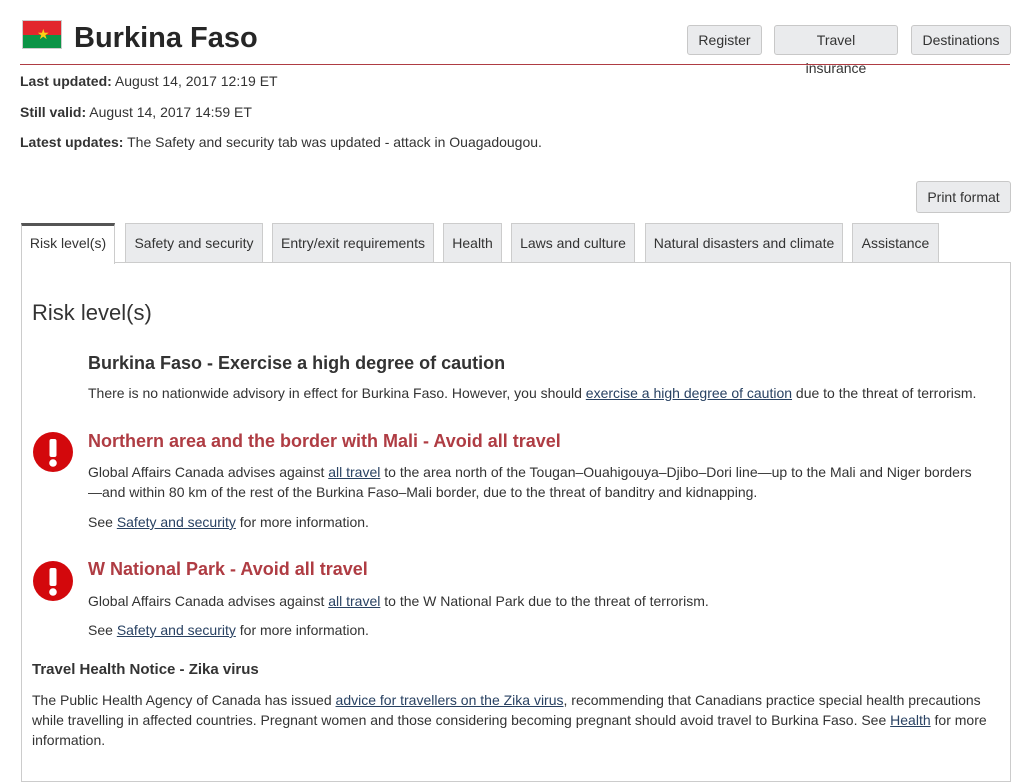  Describe the element at coordinates (92, 312) in the screenshot. I see `section-heading: Risk level(s)` at that location.